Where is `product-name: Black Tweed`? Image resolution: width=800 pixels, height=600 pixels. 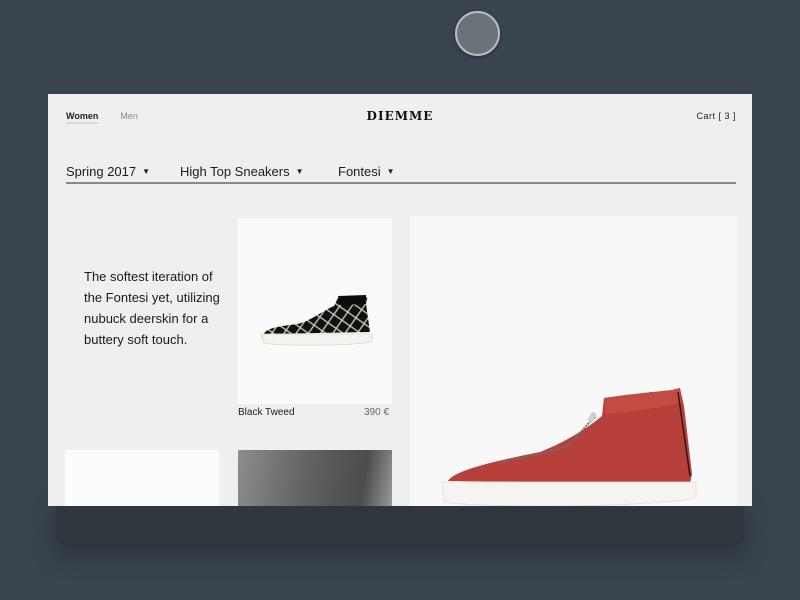 product-name: Black Tweed is located at coordinates (266, 412).